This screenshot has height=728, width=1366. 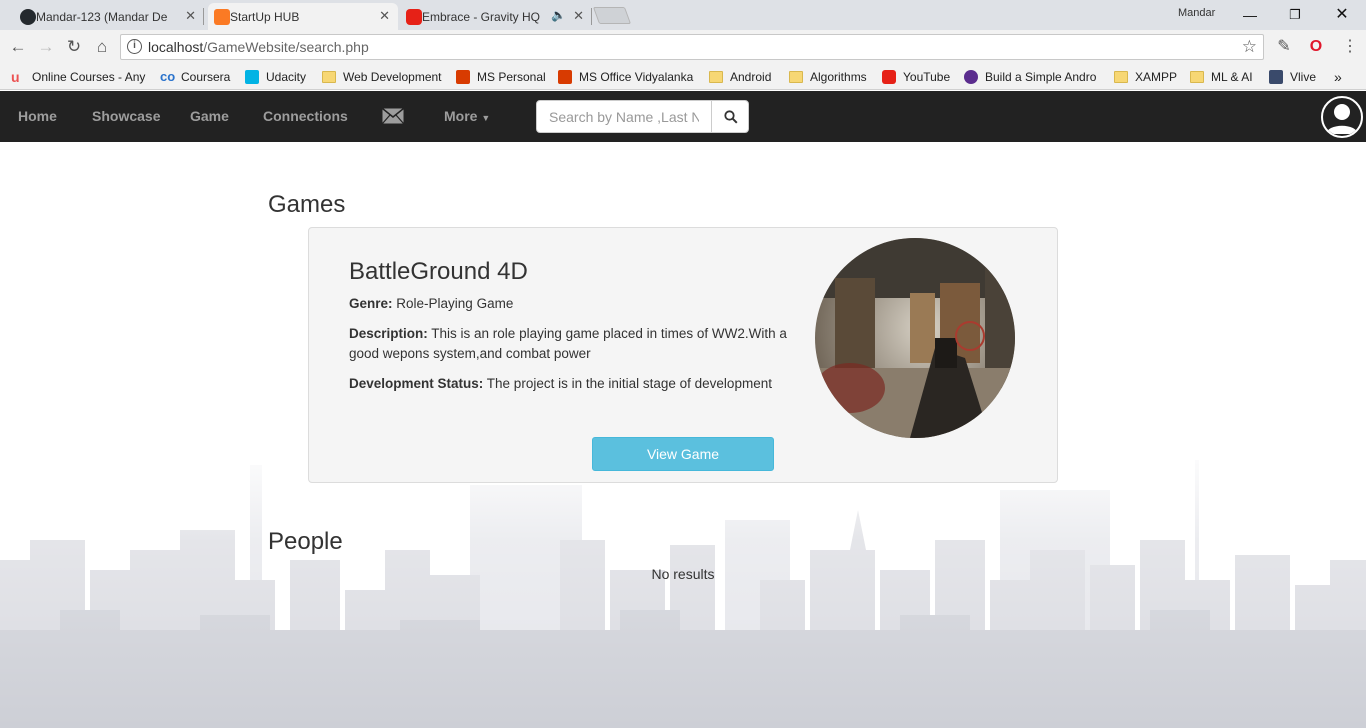 I want to click on vlive-icon, so click(x=1276, y=77).